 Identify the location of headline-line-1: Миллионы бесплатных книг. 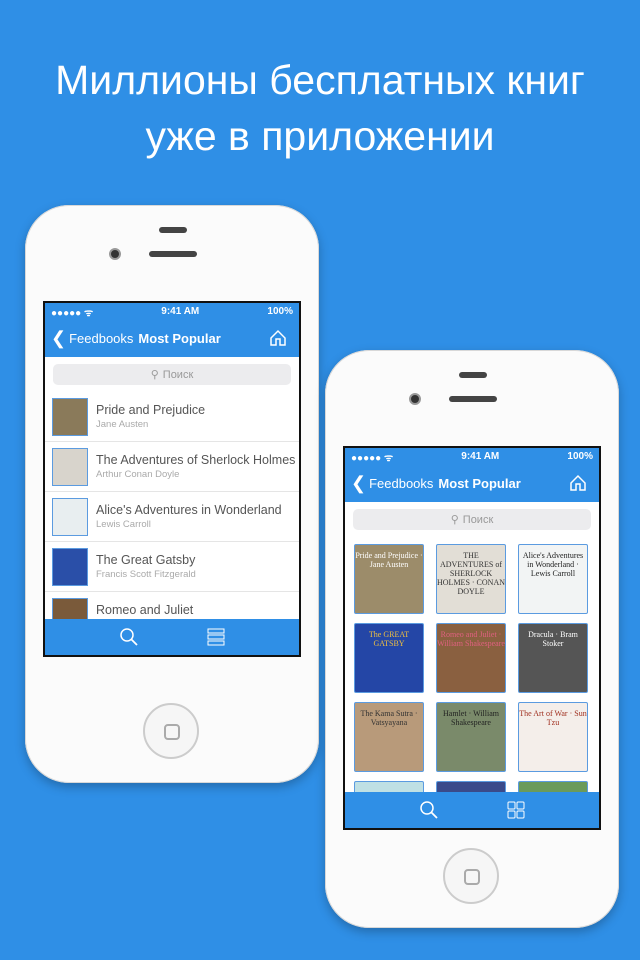
(320, 80).